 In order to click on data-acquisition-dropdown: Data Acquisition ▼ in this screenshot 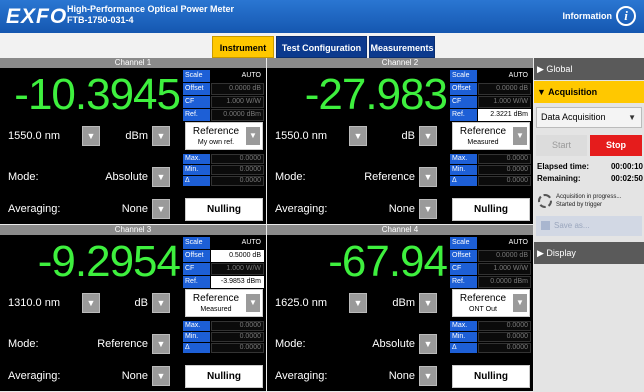, I will do `click(589, 117)`.